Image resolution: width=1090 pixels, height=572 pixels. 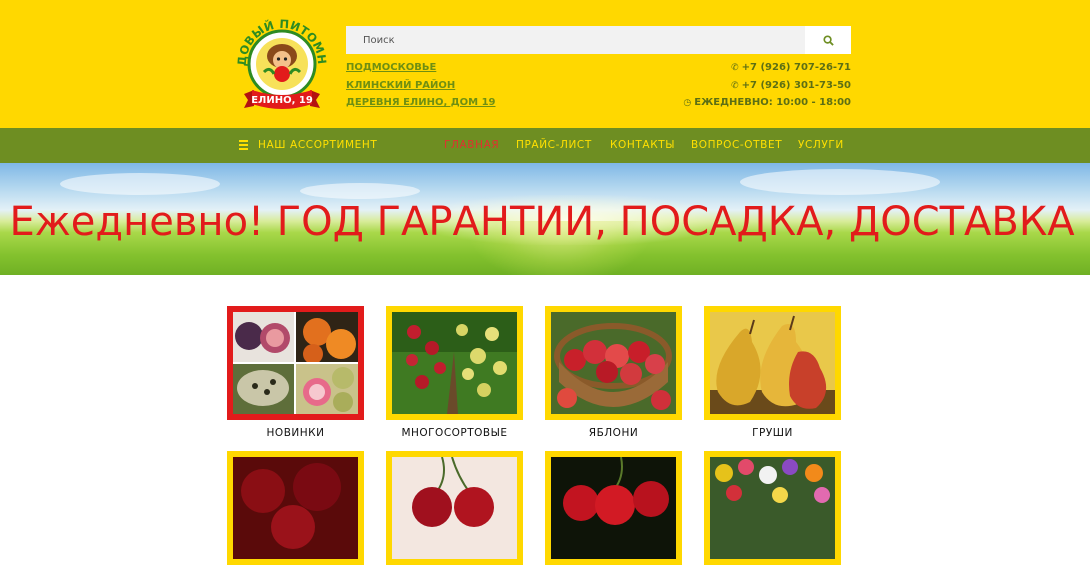 I want to click on phone-1-number: +7 (926) 707-26-71, so click(x=796, y=67).